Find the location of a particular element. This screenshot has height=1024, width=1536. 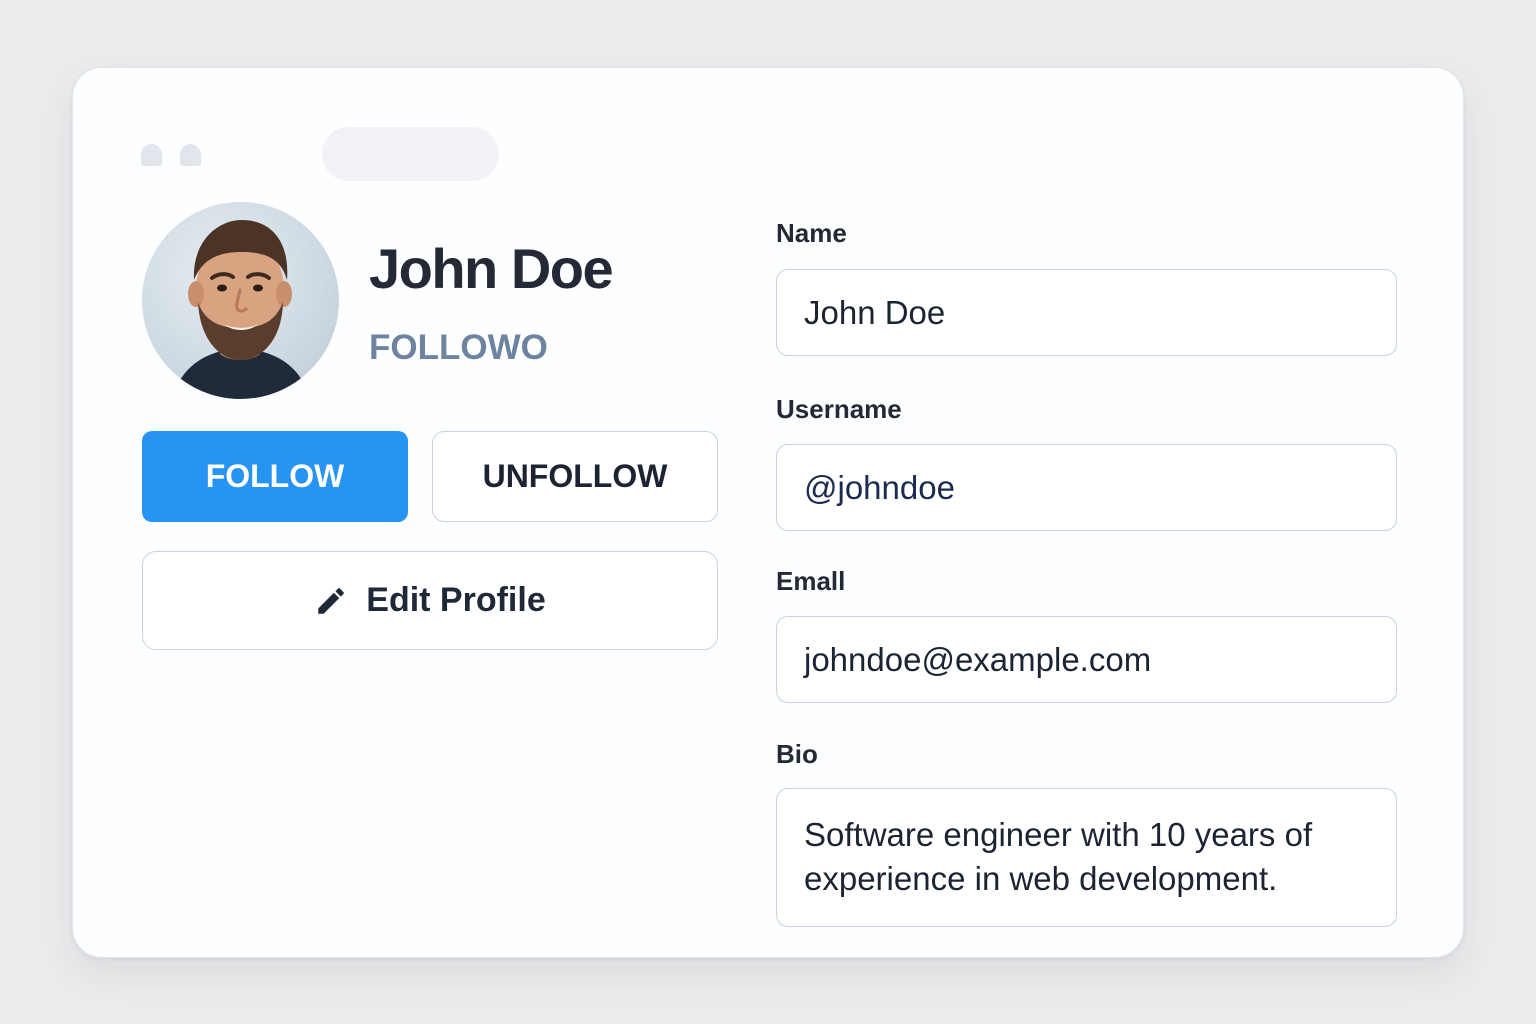

follow-button: FOLLOW is located at coordinates (275, 476).